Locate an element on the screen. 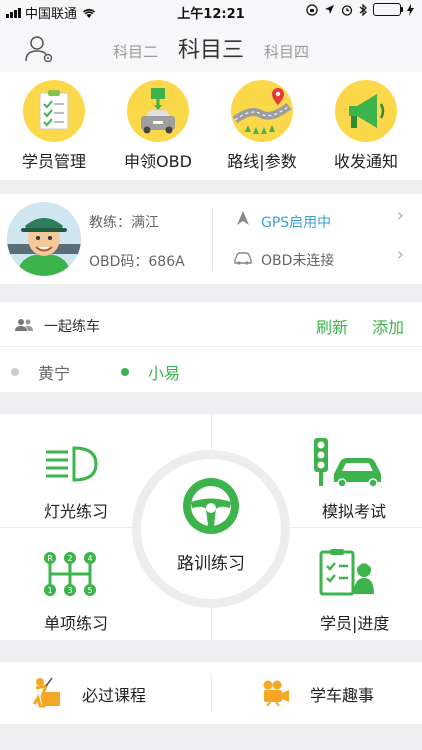 The image size is (422, 750). location-arrow-icon is located at coordinates (329, 9).